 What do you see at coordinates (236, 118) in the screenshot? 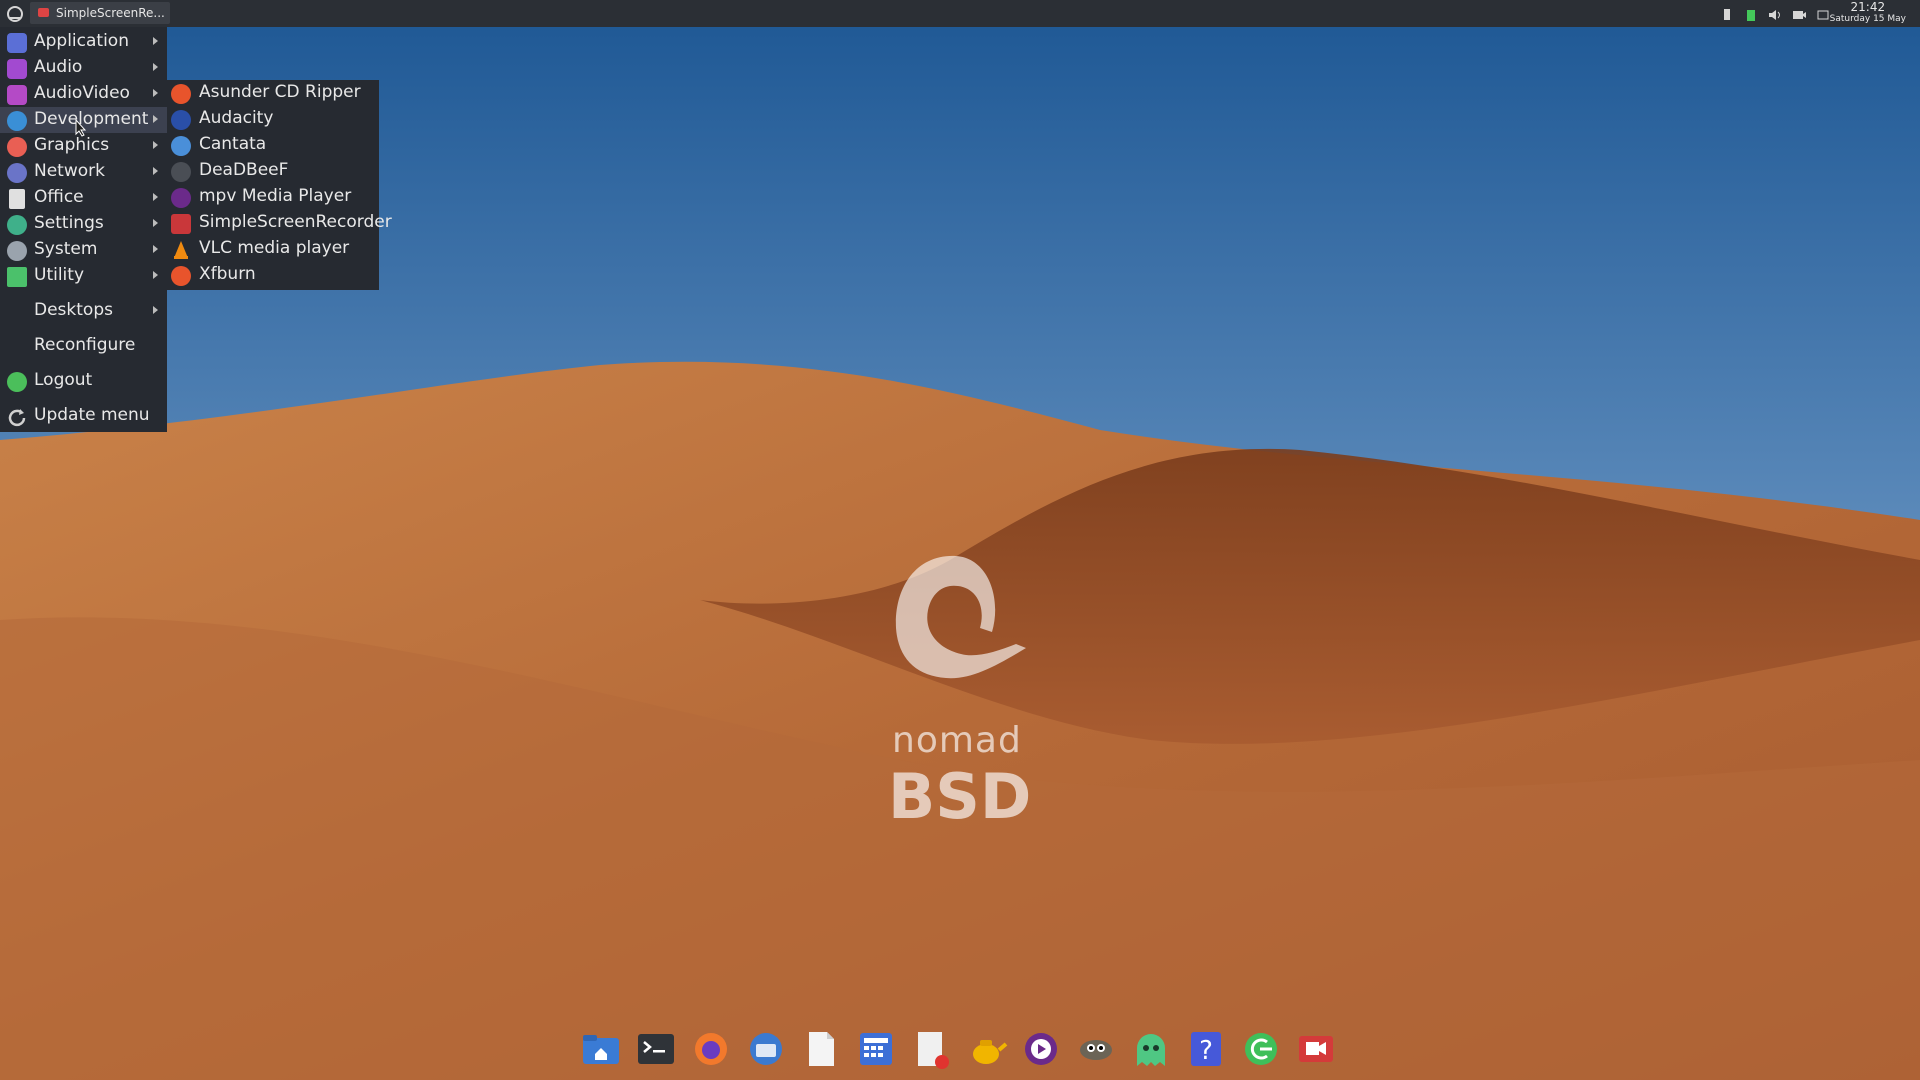
I see `menu-item-label: Audacity` at bounding box center [236, 118].